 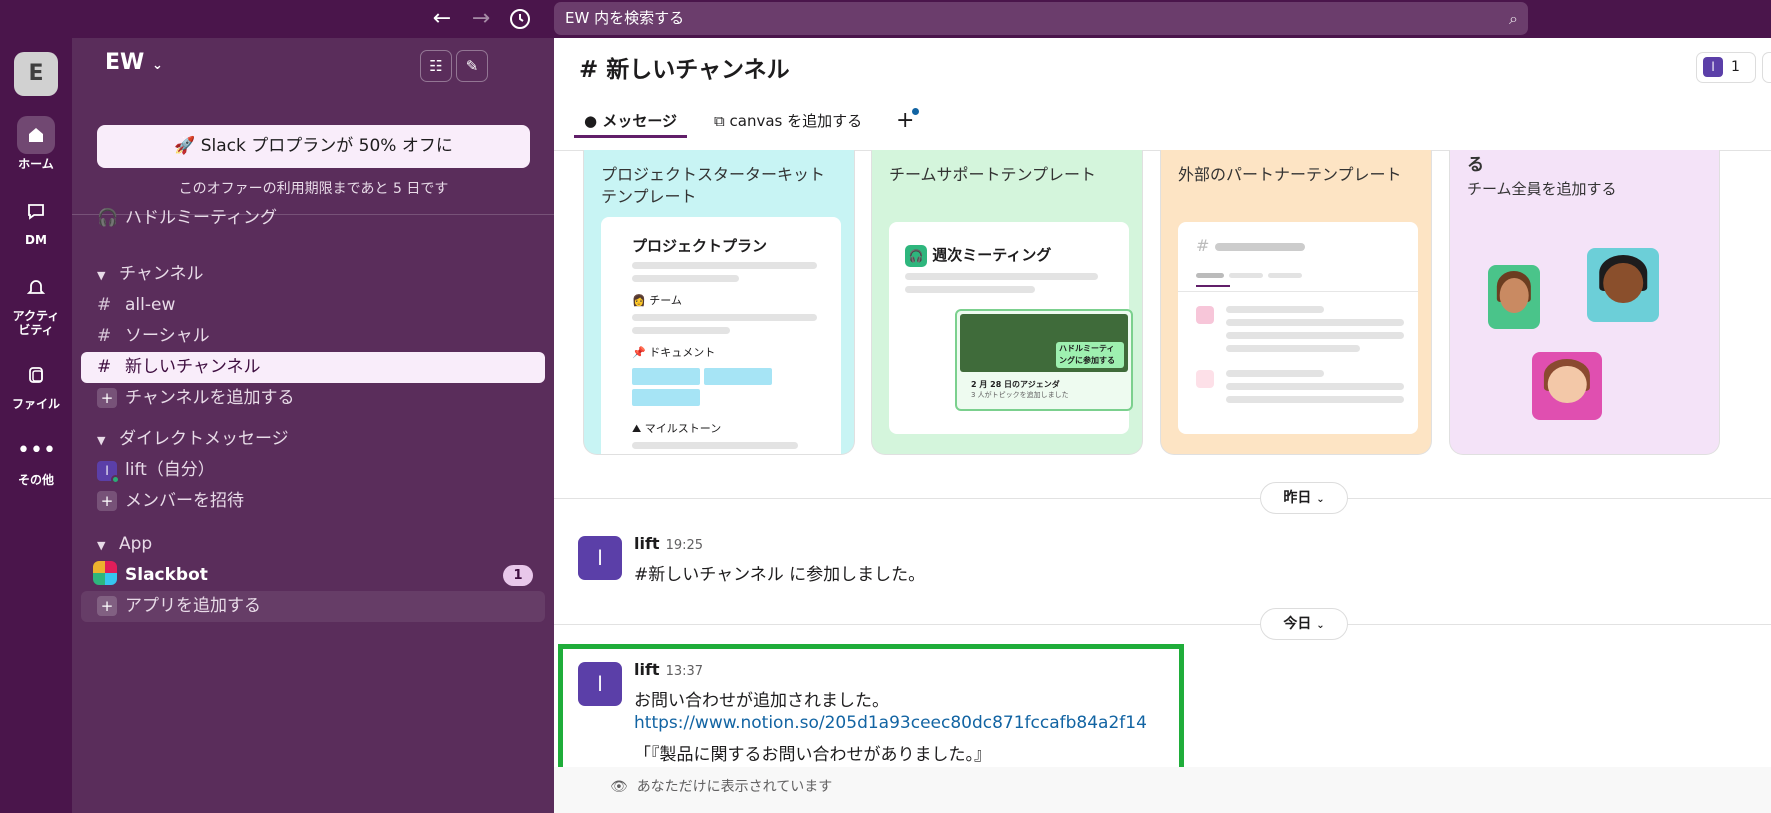 I want to click on workspace-rail: E ホーム DM アクティビティ ファイル ••• その他, so click(x=36, y=425).